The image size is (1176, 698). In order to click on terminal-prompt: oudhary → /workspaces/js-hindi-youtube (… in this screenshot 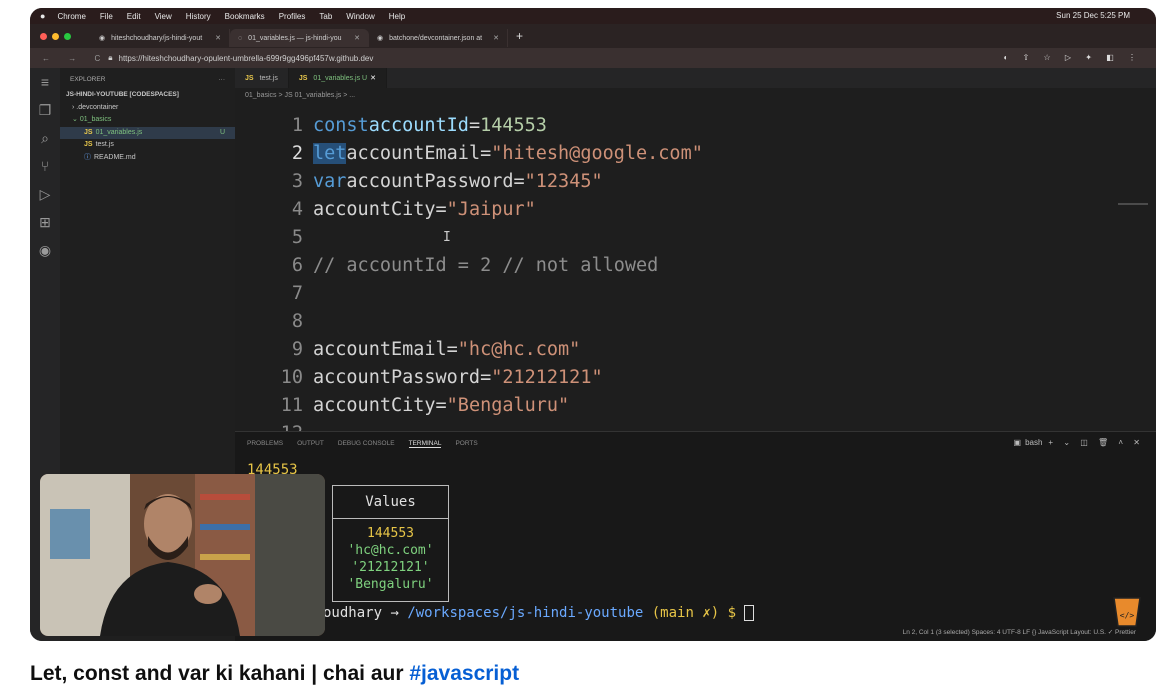, I will do `click(539, 613)`.